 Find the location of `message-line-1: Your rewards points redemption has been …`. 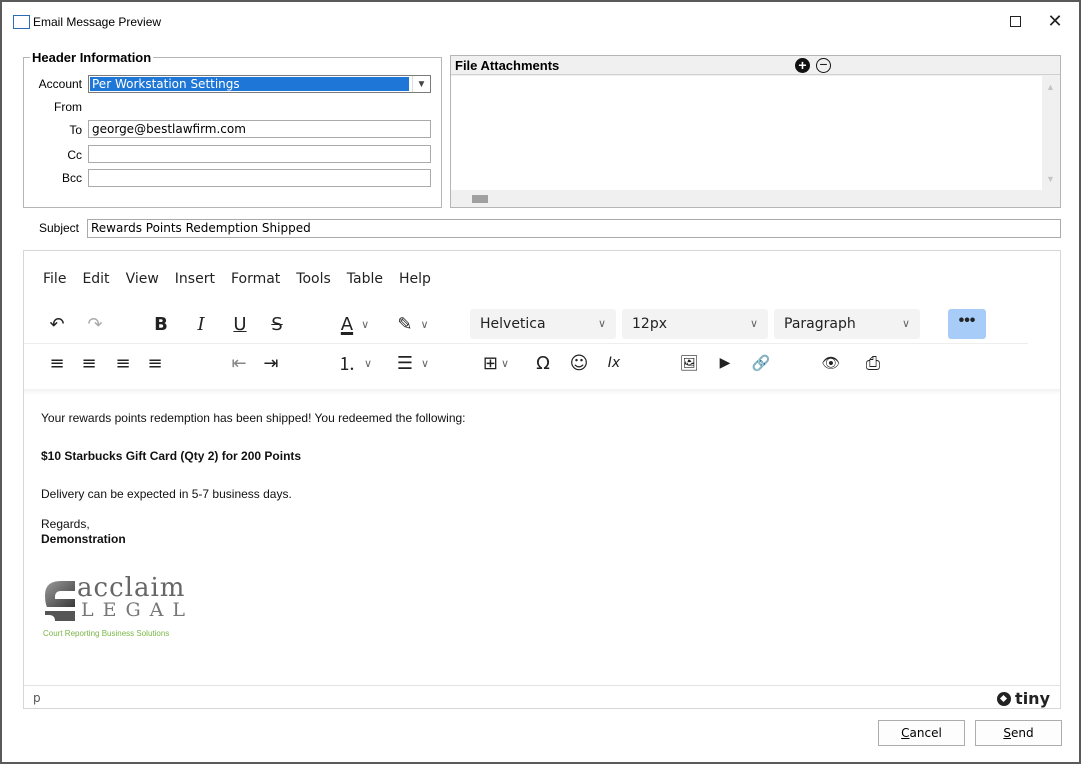

message-line-1: Your rewards points redemption has been … is located at coordinates (253, 418).